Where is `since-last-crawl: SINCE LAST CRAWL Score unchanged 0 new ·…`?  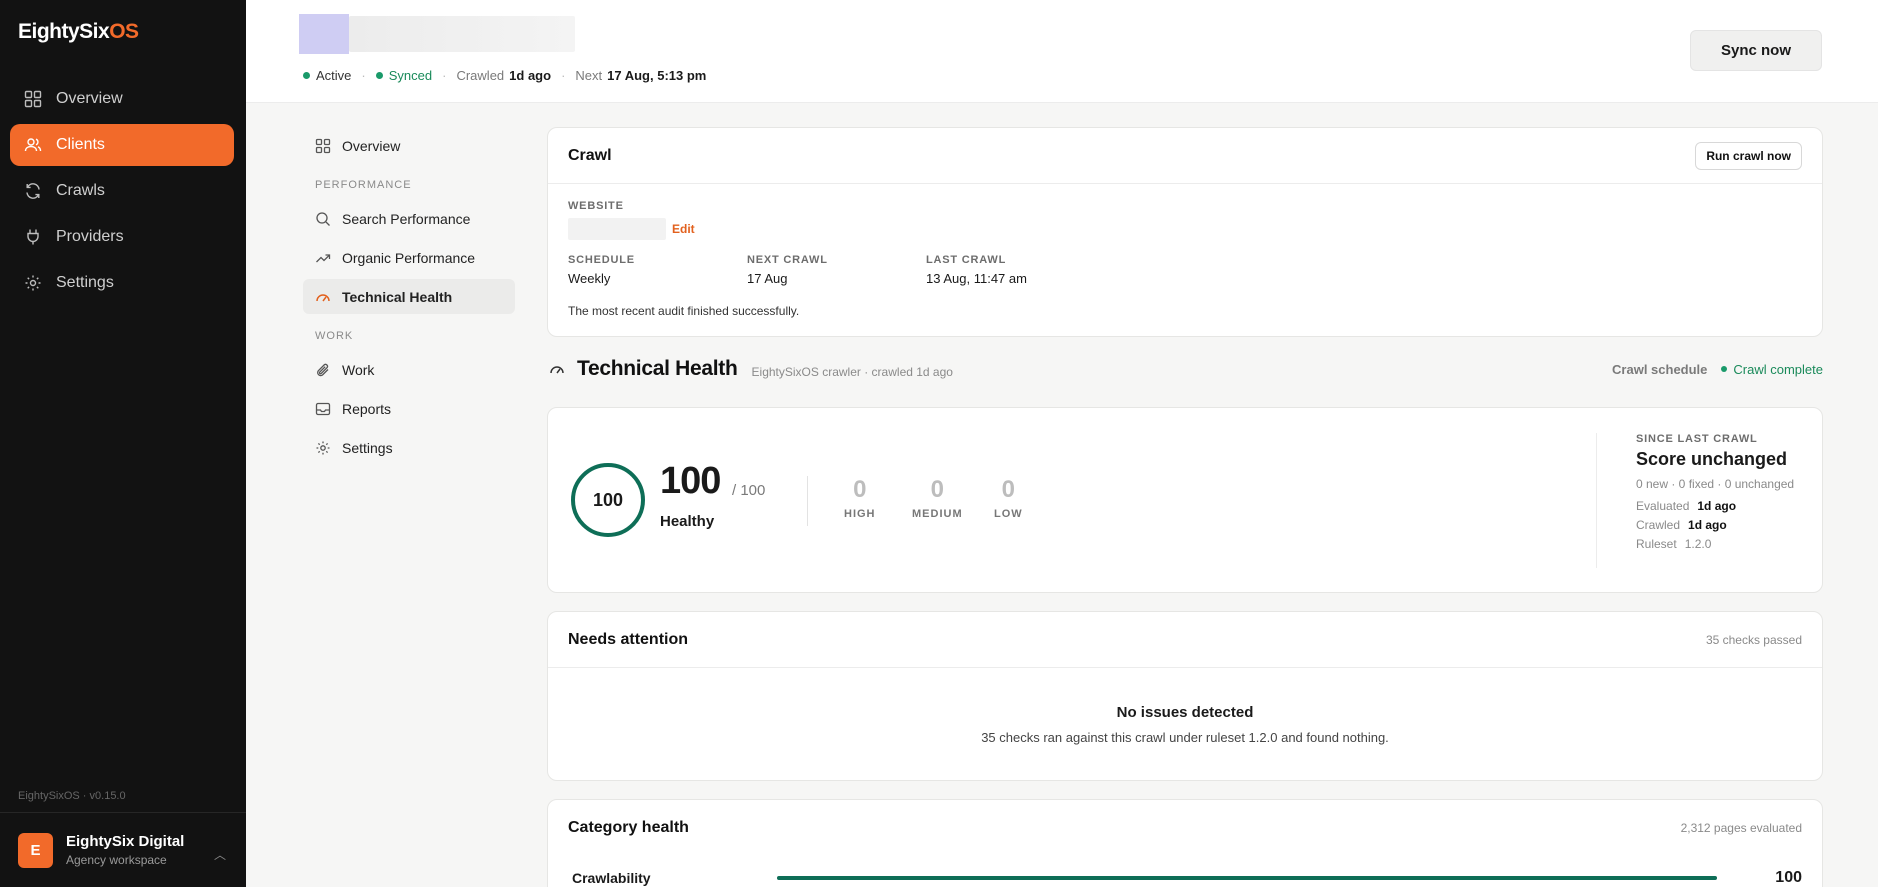 since-last-crawl: SINCE LAST CRAWL Score unchanged 0 new ·… is located at coordinates (1715, 492).